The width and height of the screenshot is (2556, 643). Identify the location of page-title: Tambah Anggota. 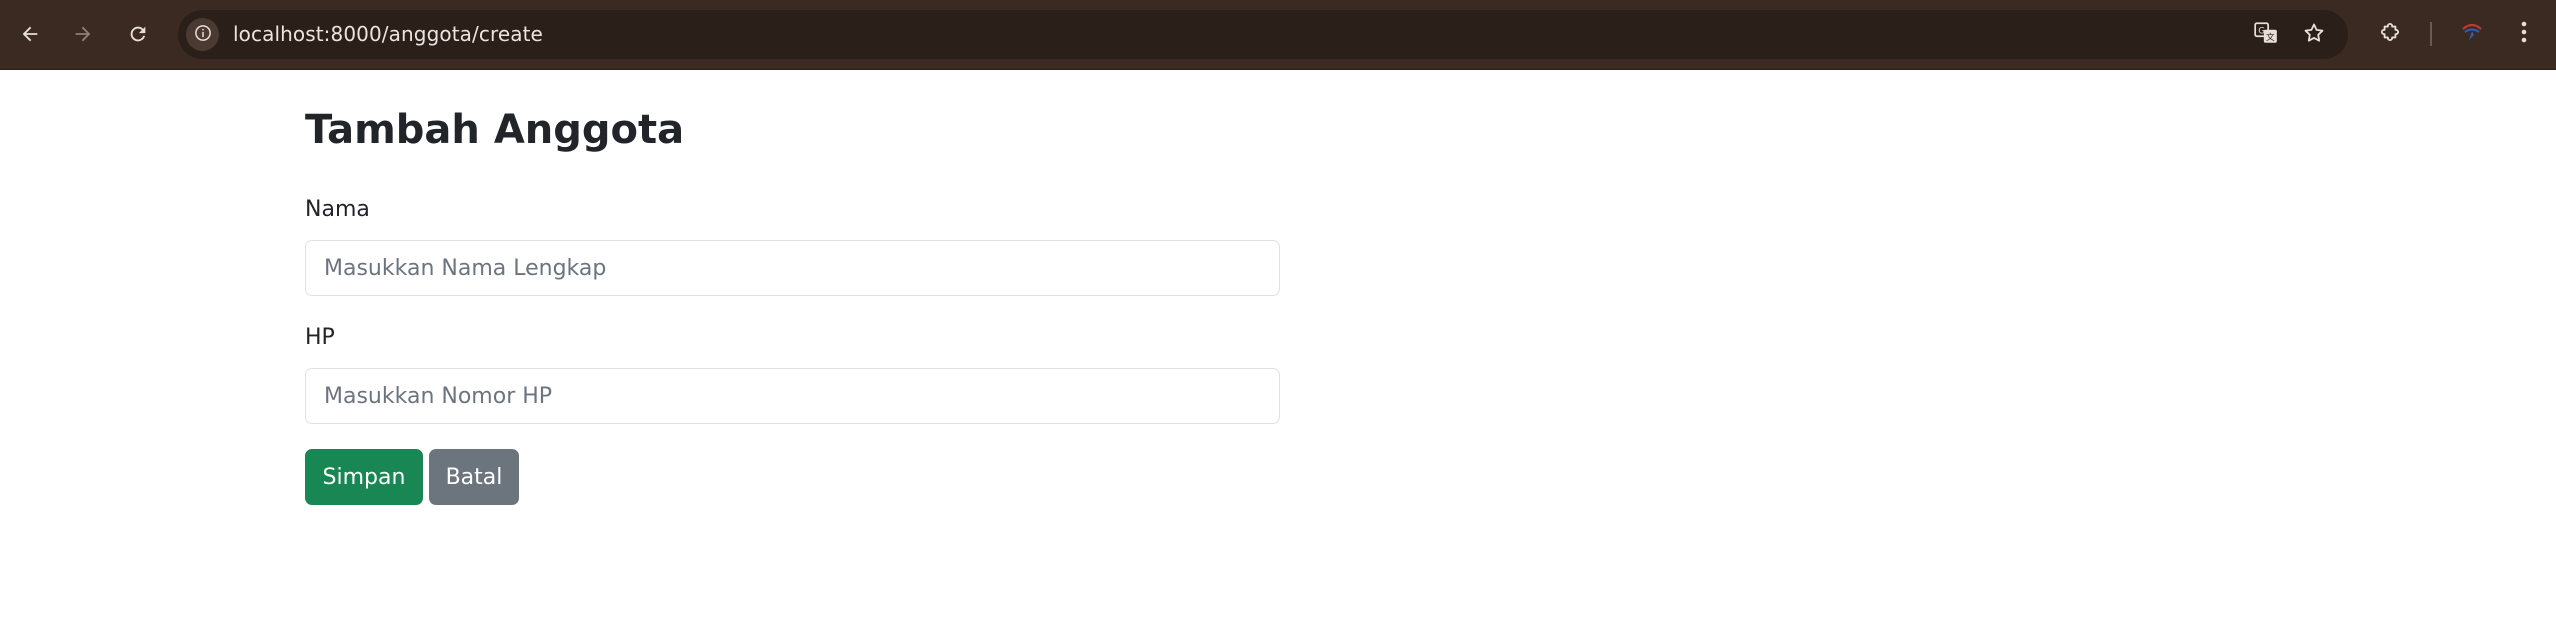
(495, 130).